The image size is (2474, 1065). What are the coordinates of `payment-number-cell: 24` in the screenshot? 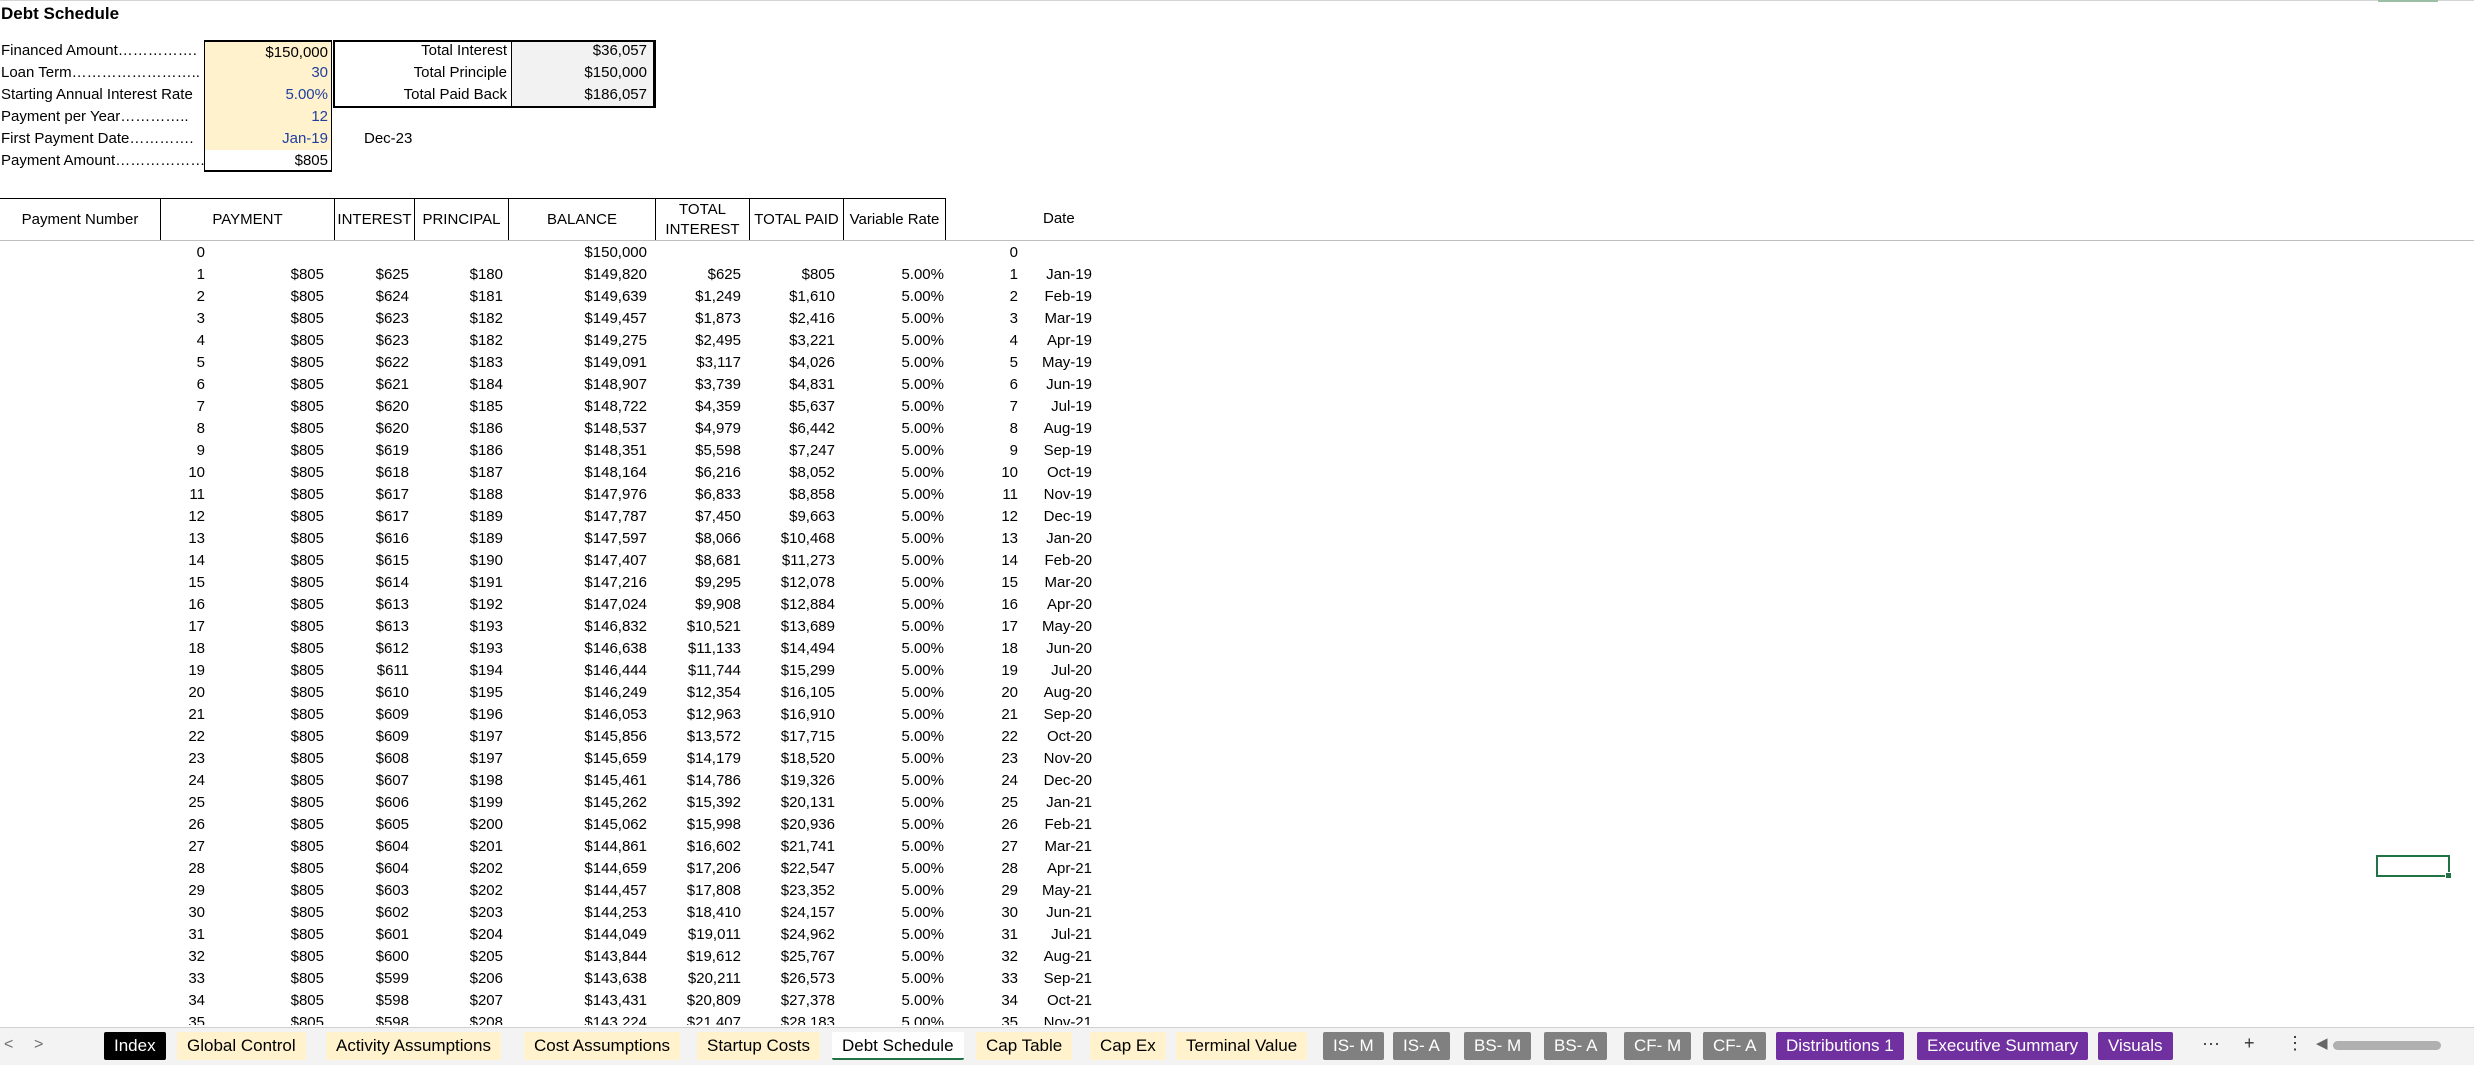 It's located at (196, 780).